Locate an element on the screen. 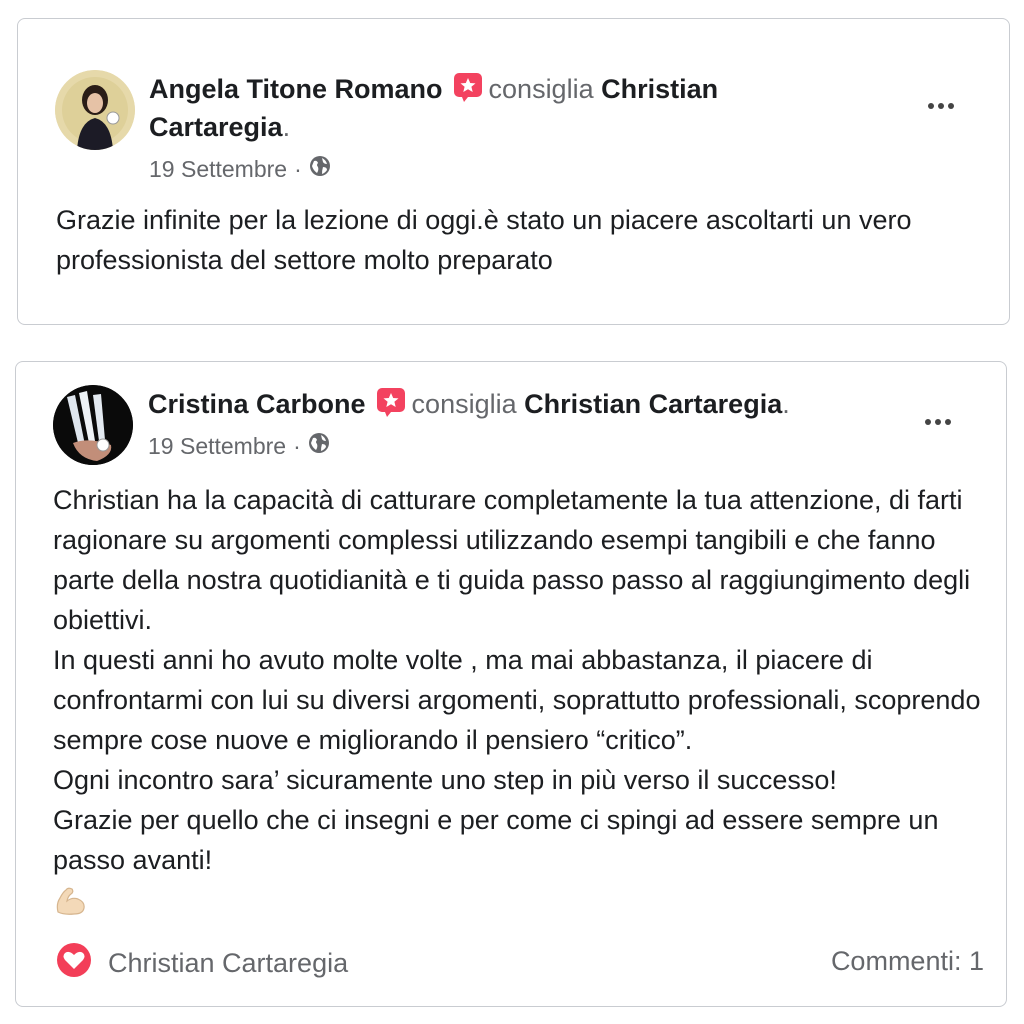 The width and height of the screenshot is (1024, 1024). author-name: Cristina Carbone is located at coordinates (257, 404).